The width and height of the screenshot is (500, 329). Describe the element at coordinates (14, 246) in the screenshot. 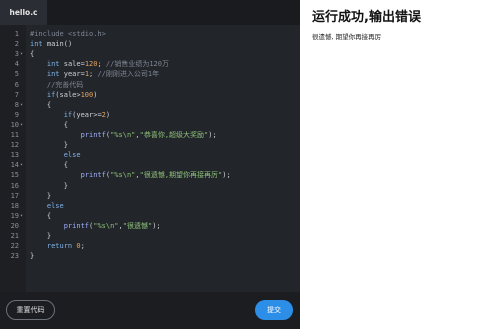

I see `line-number: 22` at that location.